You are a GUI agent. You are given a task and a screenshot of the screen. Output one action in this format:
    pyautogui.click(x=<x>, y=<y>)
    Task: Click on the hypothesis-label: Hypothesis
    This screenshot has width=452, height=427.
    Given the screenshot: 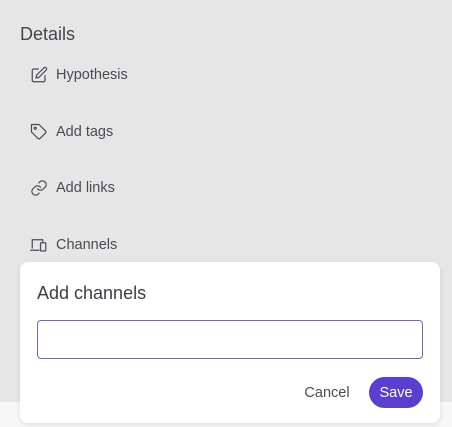 What is the action you would take?
    pyautogui.click(x=92, y=75)
    